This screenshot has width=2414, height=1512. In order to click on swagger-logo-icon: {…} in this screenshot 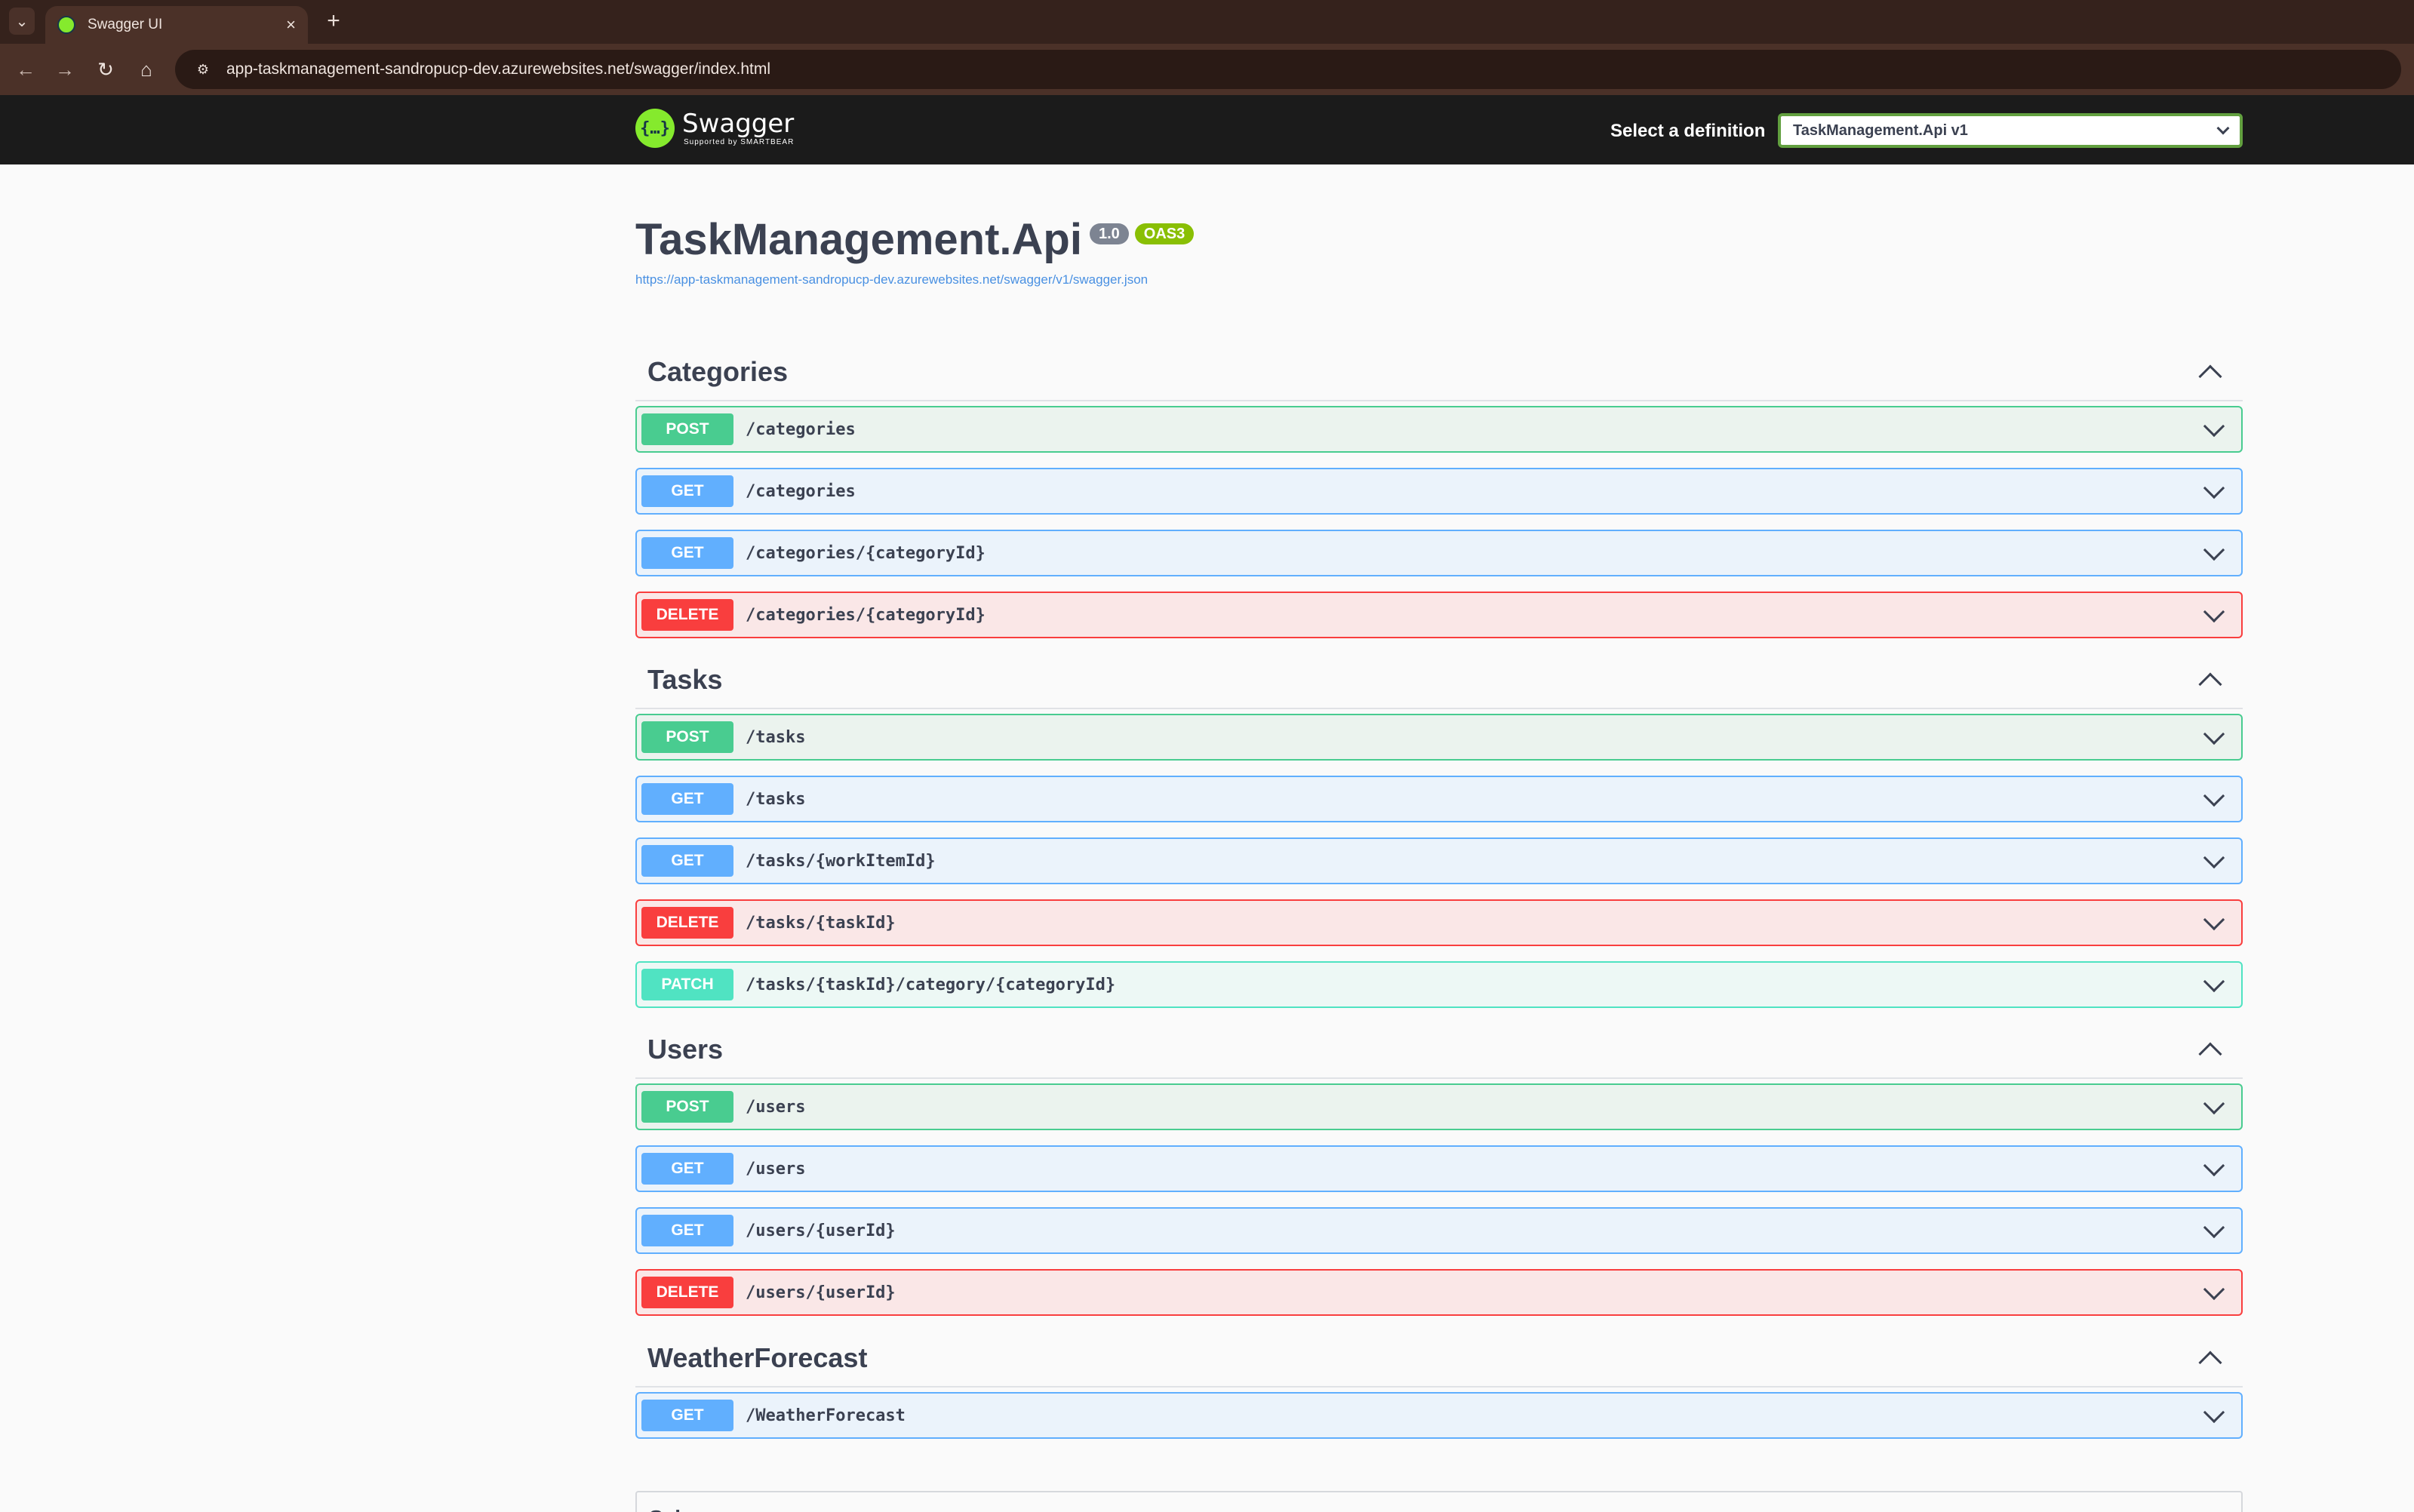, I will do `click(655, 128)`.